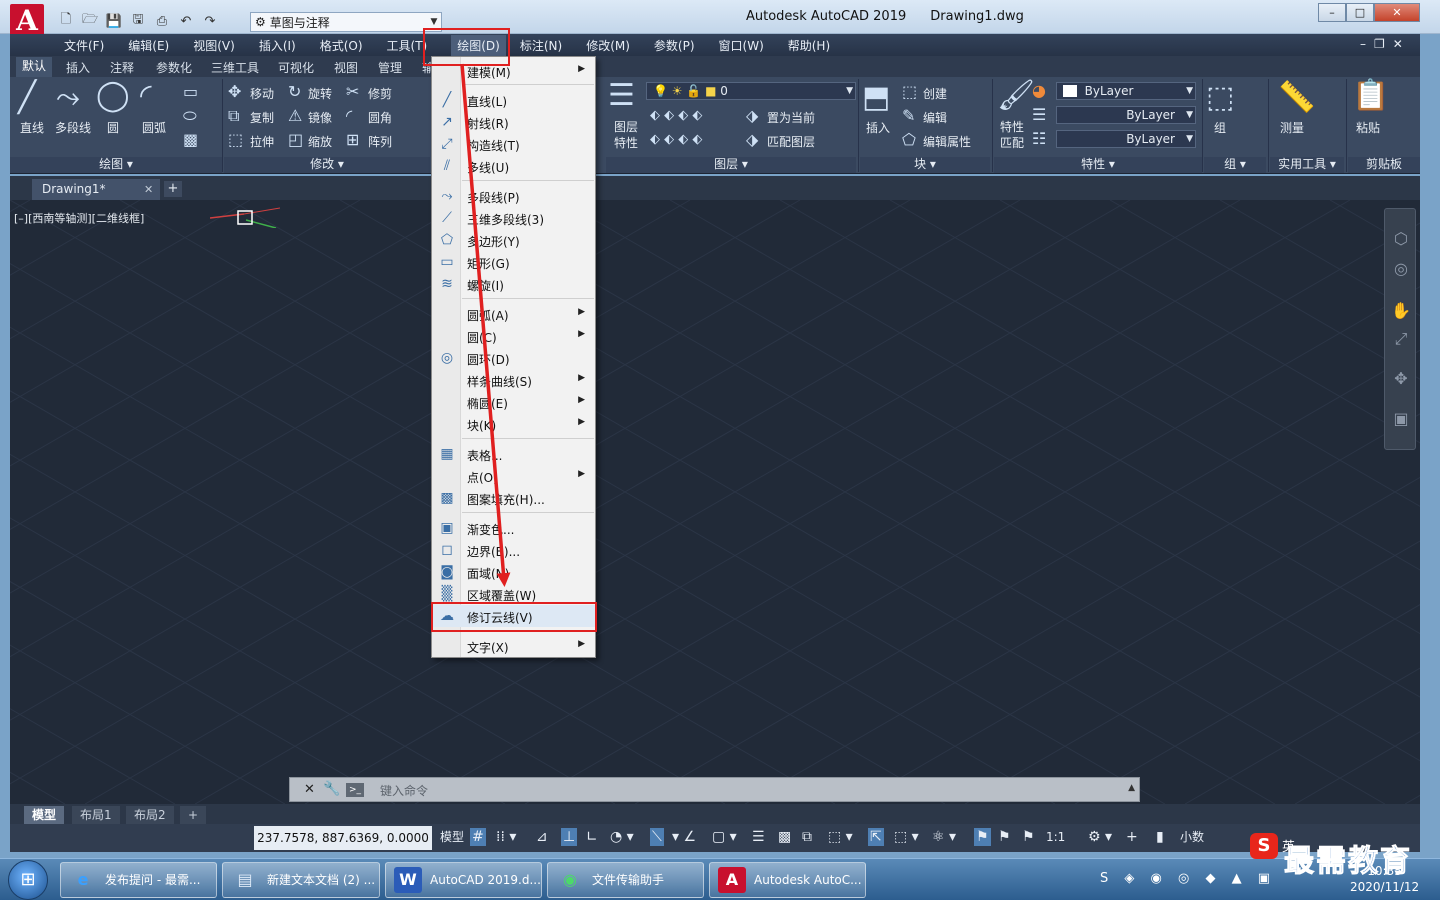  I want to click on menu-edit: 编辑(E), so click(148, 45).